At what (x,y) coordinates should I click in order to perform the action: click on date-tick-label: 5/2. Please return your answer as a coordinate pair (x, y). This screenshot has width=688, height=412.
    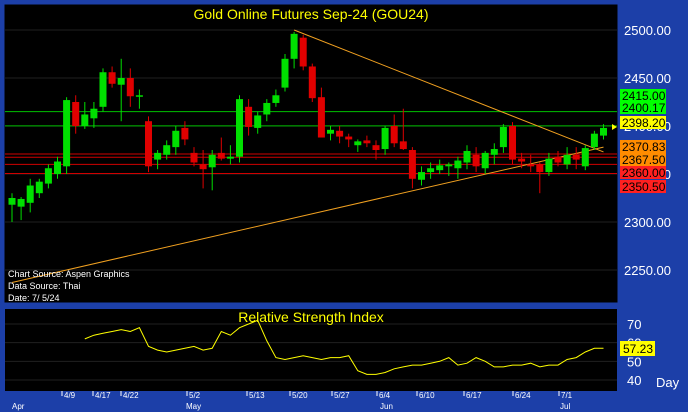
    Looking at the image, I should click on (195, 395).